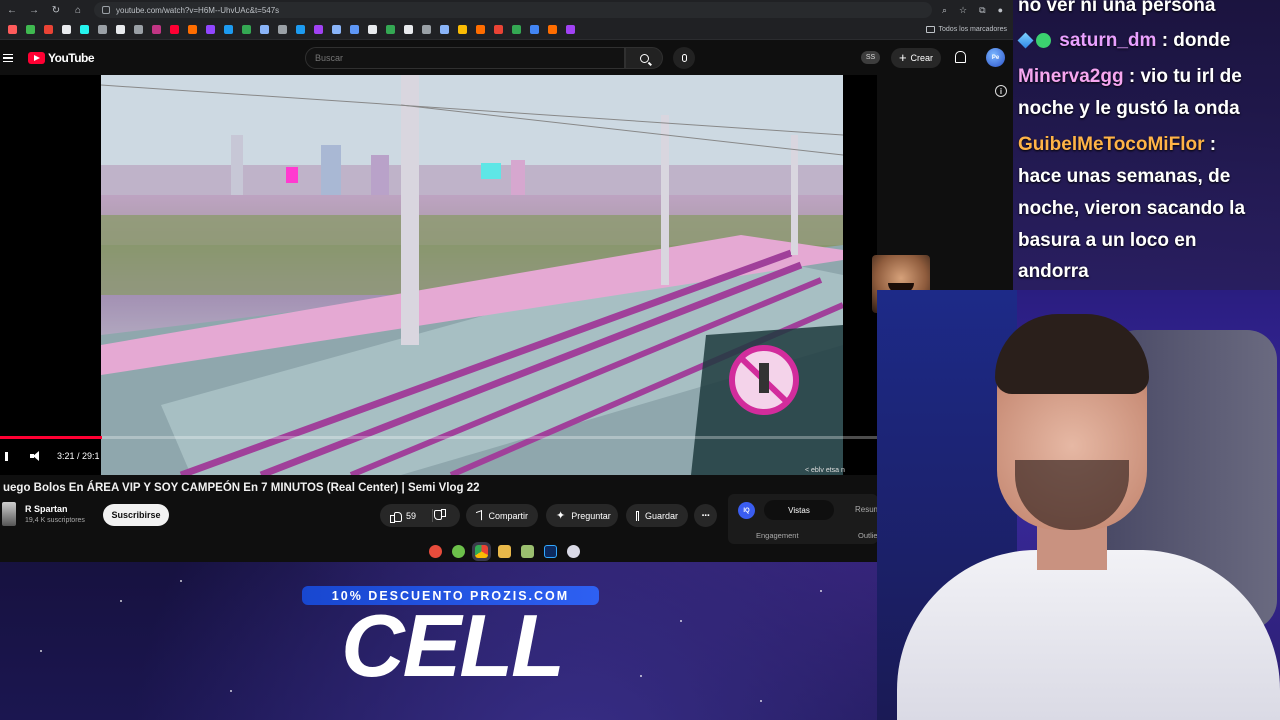 Image resolution: width=1280 pixels, height=720 pixels. I want to click on subscribe-button: Suscribirse, so click(136, 515).